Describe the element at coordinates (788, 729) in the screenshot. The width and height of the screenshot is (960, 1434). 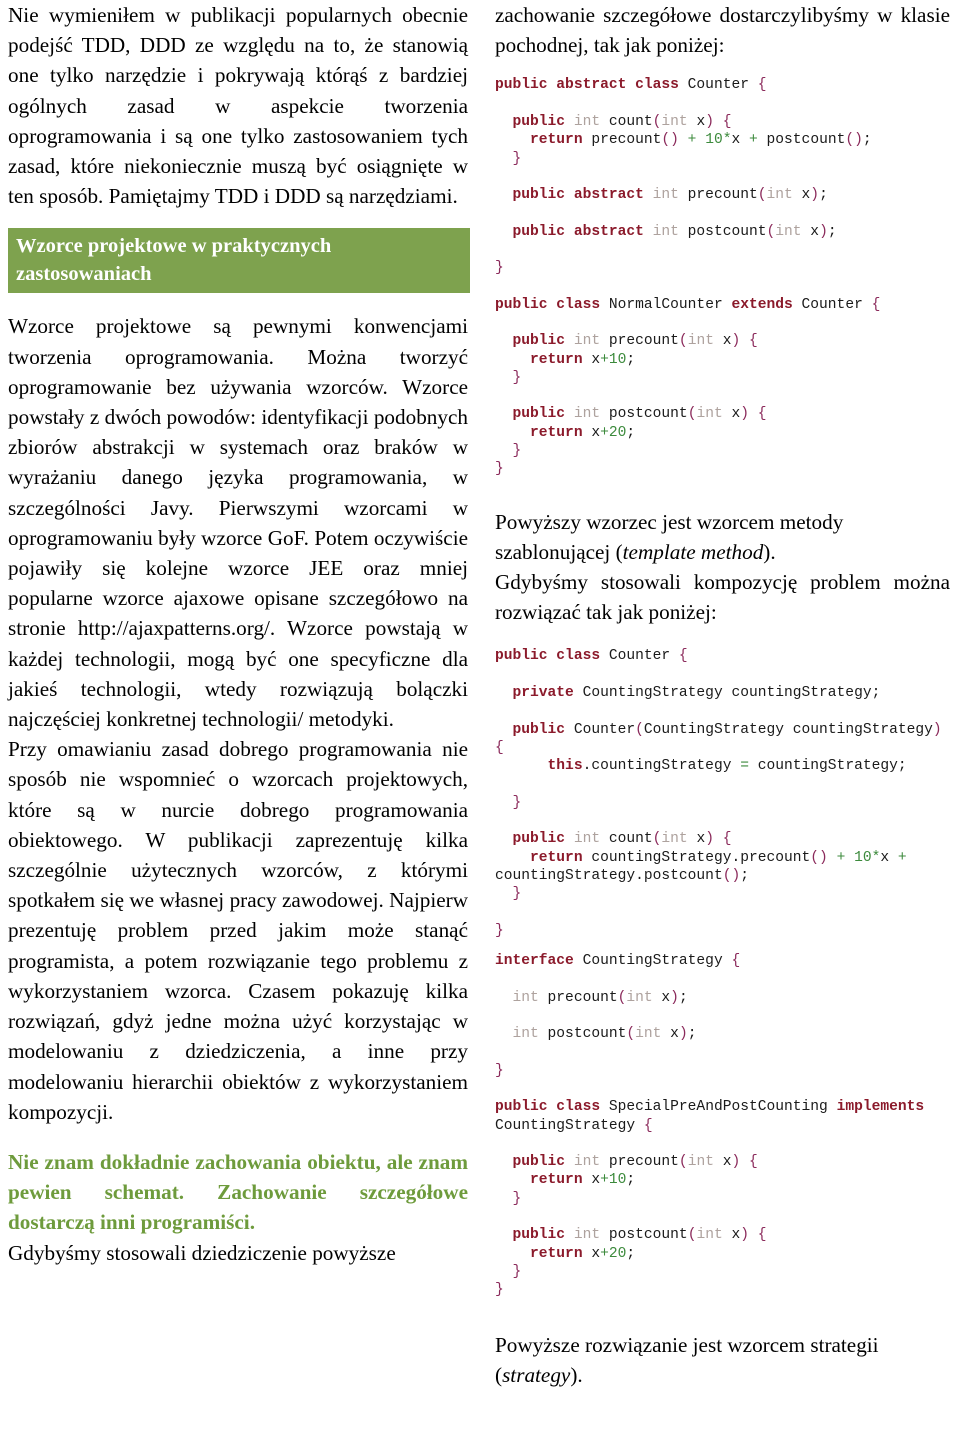
I see `code-token: CountingStrategy countingStrategy` at that location.